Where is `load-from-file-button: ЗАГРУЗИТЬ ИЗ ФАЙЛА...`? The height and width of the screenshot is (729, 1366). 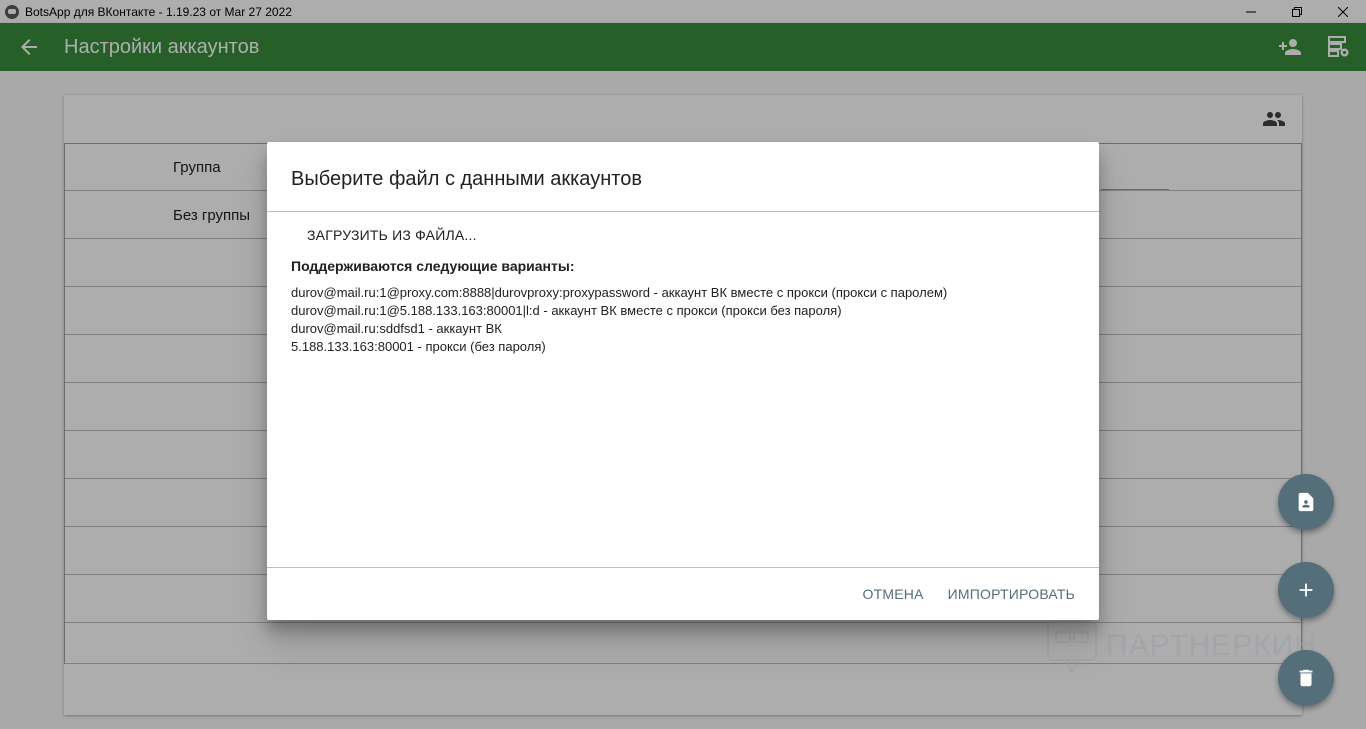 load-from-file-button: ЗАГРУЗИТЬ ИЗ ФАЙЛА... is located at coordinates (392, 235).